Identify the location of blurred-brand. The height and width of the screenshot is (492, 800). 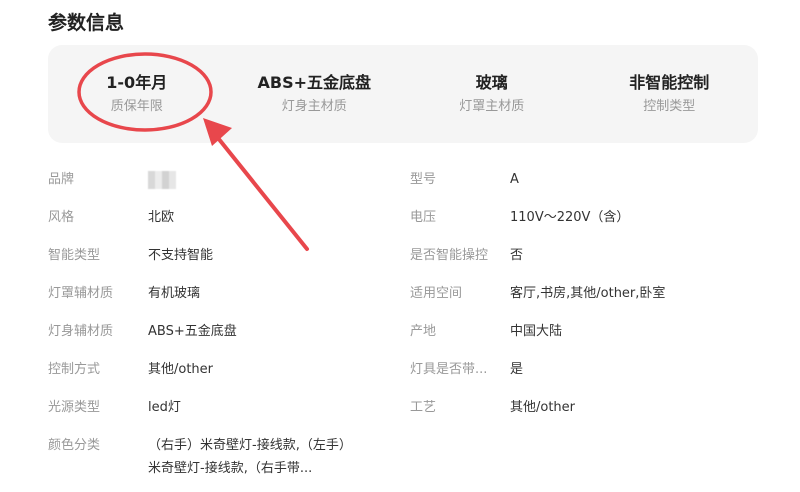
(162, 179).